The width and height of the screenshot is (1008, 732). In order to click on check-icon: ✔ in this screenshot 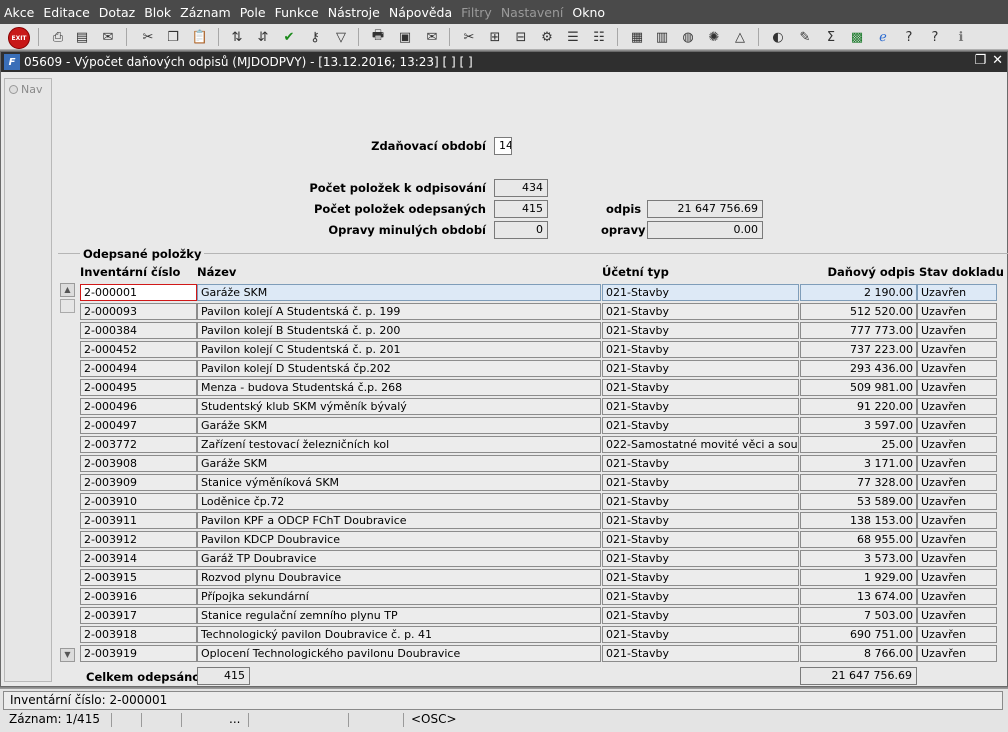, I will do `click(289, 37)`.